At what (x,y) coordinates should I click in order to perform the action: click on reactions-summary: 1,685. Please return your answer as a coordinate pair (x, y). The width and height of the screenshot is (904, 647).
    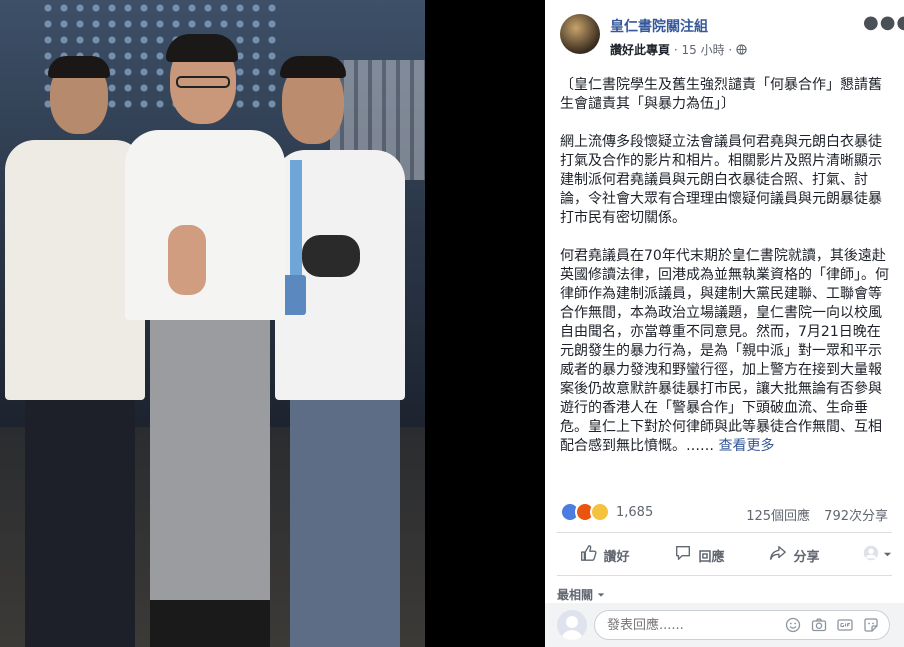
    Looking at the image, I should click on (606, 512).